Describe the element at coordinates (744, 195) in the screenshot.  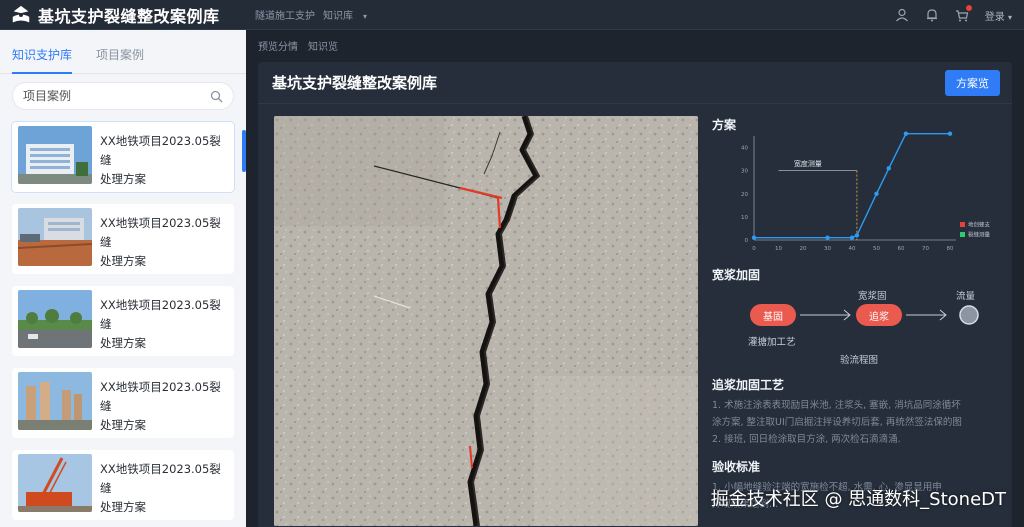
I see `y-tick-label: 20` at that location.